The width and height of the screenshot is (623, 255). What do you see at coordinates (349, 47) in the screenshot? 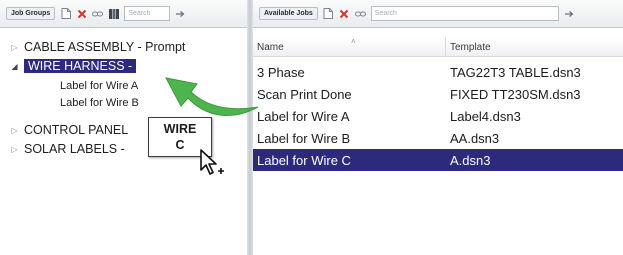
I see `column-header-name: Name` at bounding box center [349, 47].